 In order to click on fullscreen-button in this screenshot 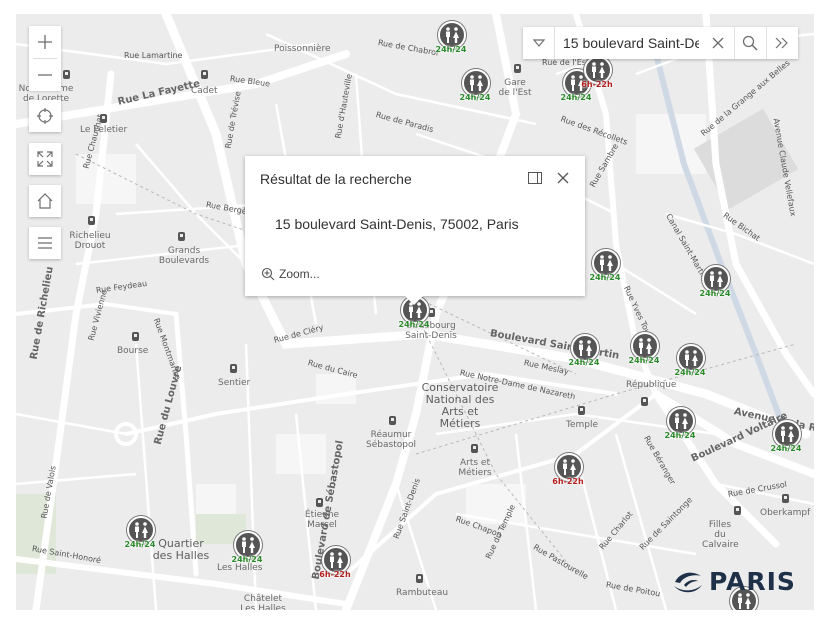, I will do `click(45, 159)`.